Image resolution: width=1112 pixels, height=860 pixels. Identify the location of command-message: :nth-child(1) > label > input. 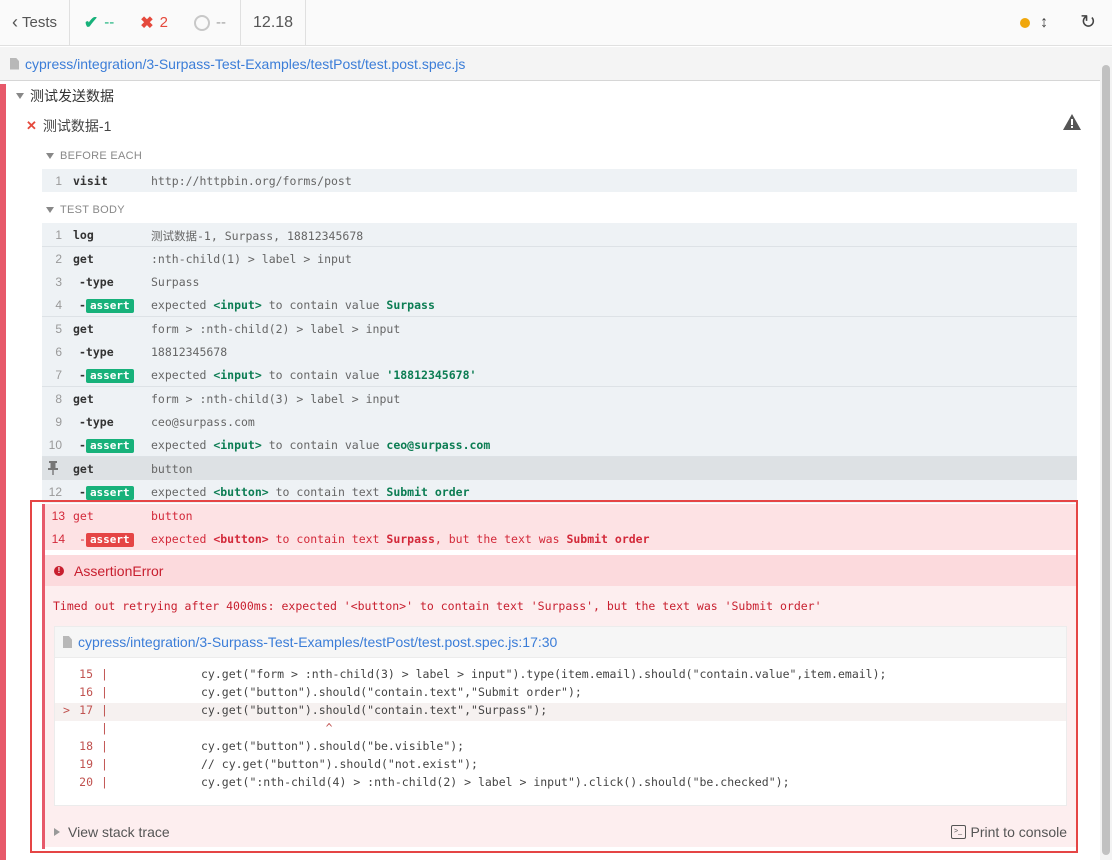
(251, 259).